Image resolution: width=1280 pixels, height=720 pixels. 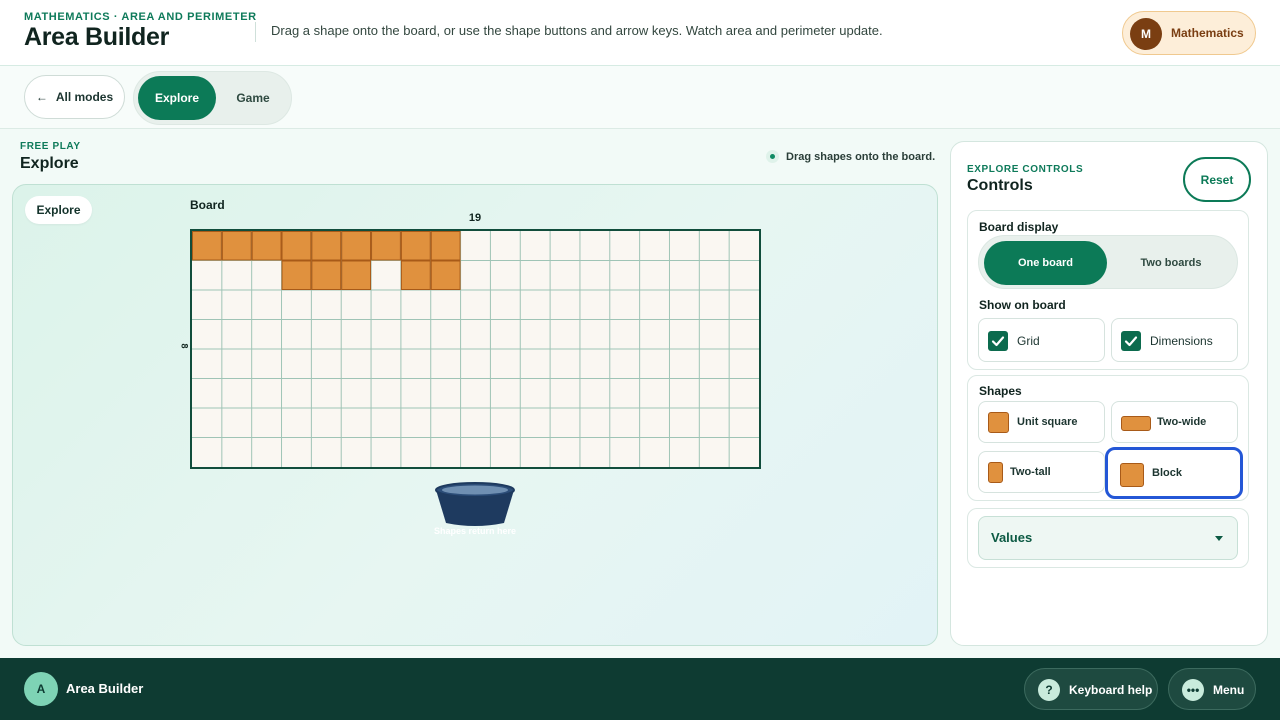 I want to click on keyboard-help-label: Keyboard help, so click(x=1111, y=690).